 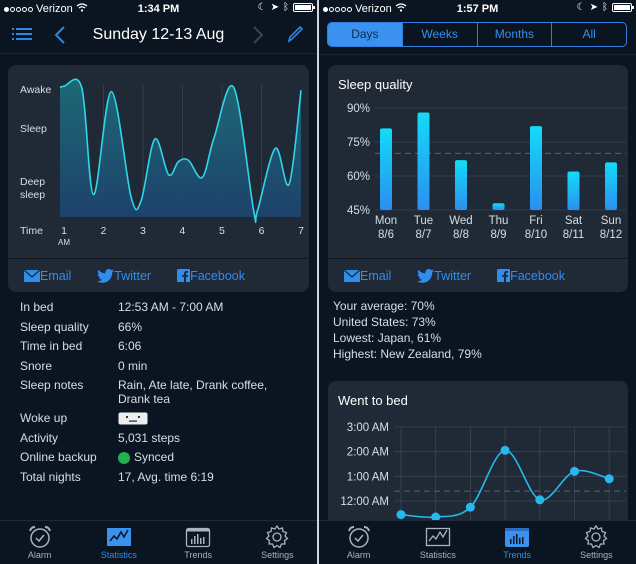 What do you see at coordinates (478, 275) in the screenshot?
I see `share-row: Email Twitter Facebook` at bounding box center [478, 275].